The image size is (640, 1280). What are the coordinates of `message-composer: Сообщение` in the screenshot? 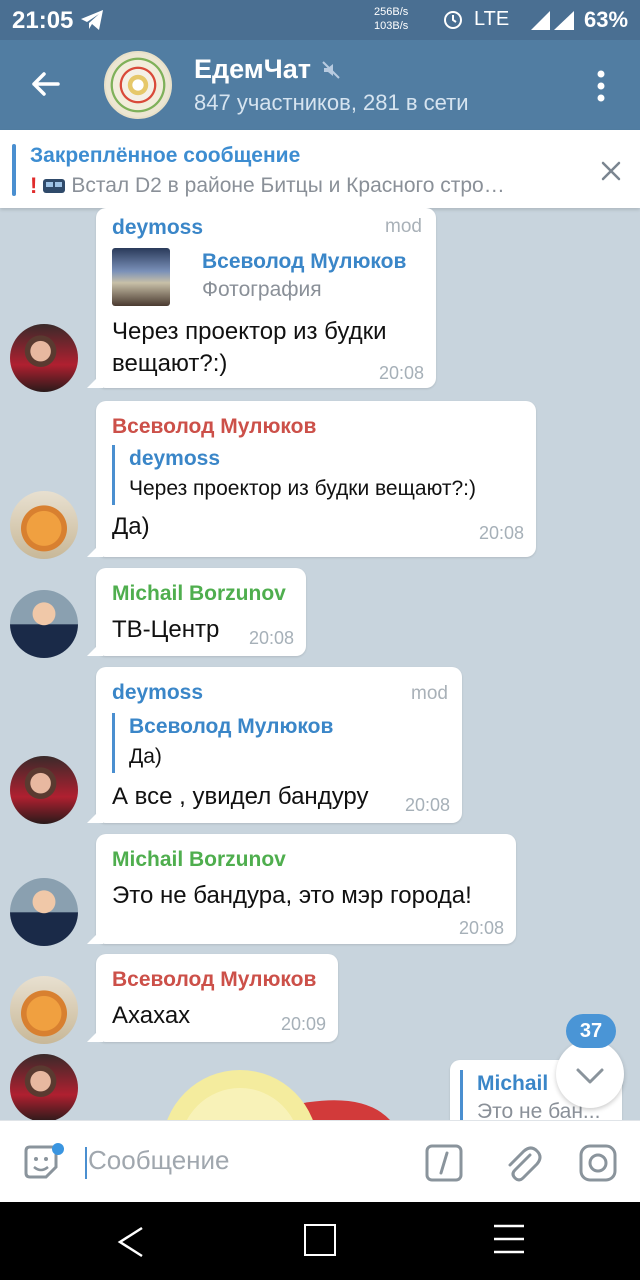 It's located at (320, 1161).